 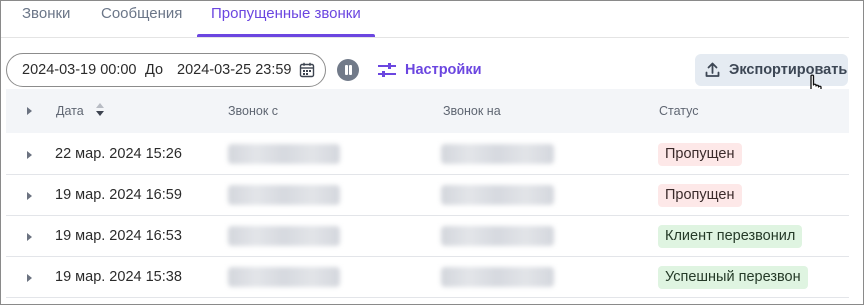 I want to click on date-from-value: 2024-03-19 00:00, so click(x=79, y=70).